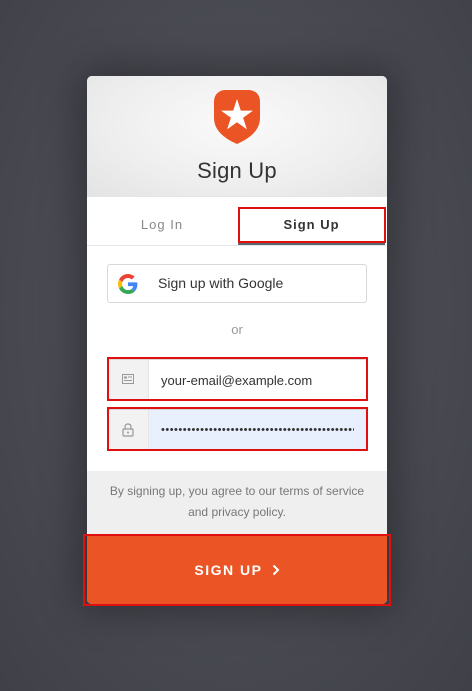 This screenshot has height=691, width=472. I want to click on terms-suffix: ., so click(284, 512).